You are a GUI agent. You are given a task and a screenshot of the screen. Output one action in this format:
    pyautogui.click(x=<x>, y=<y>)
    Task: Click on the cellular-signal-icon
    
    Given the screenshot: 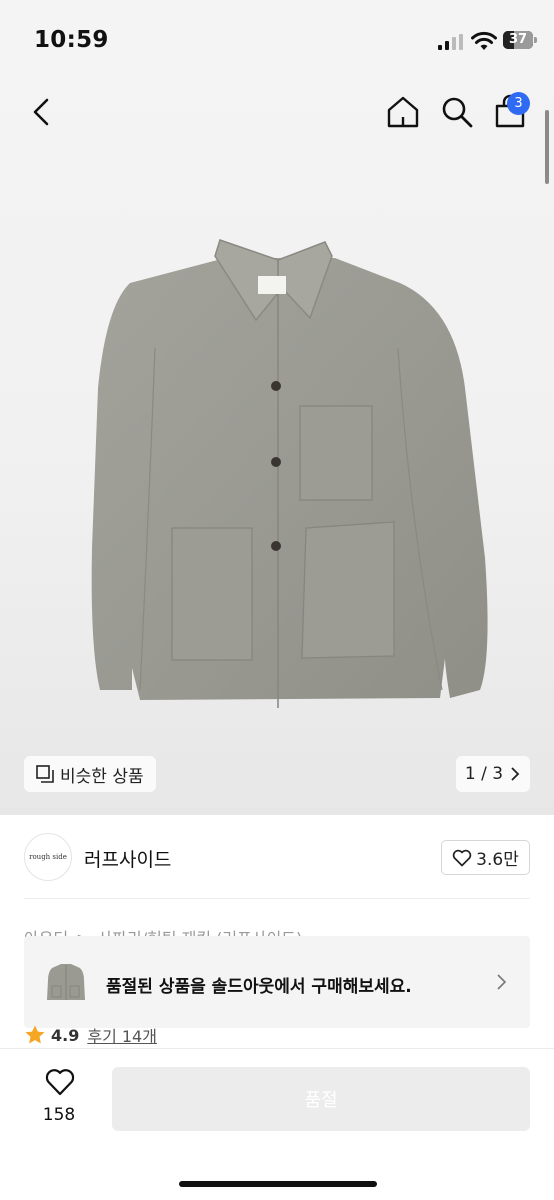 What is the action you would take?
    pyautogui.click(x=450, y=42)
    